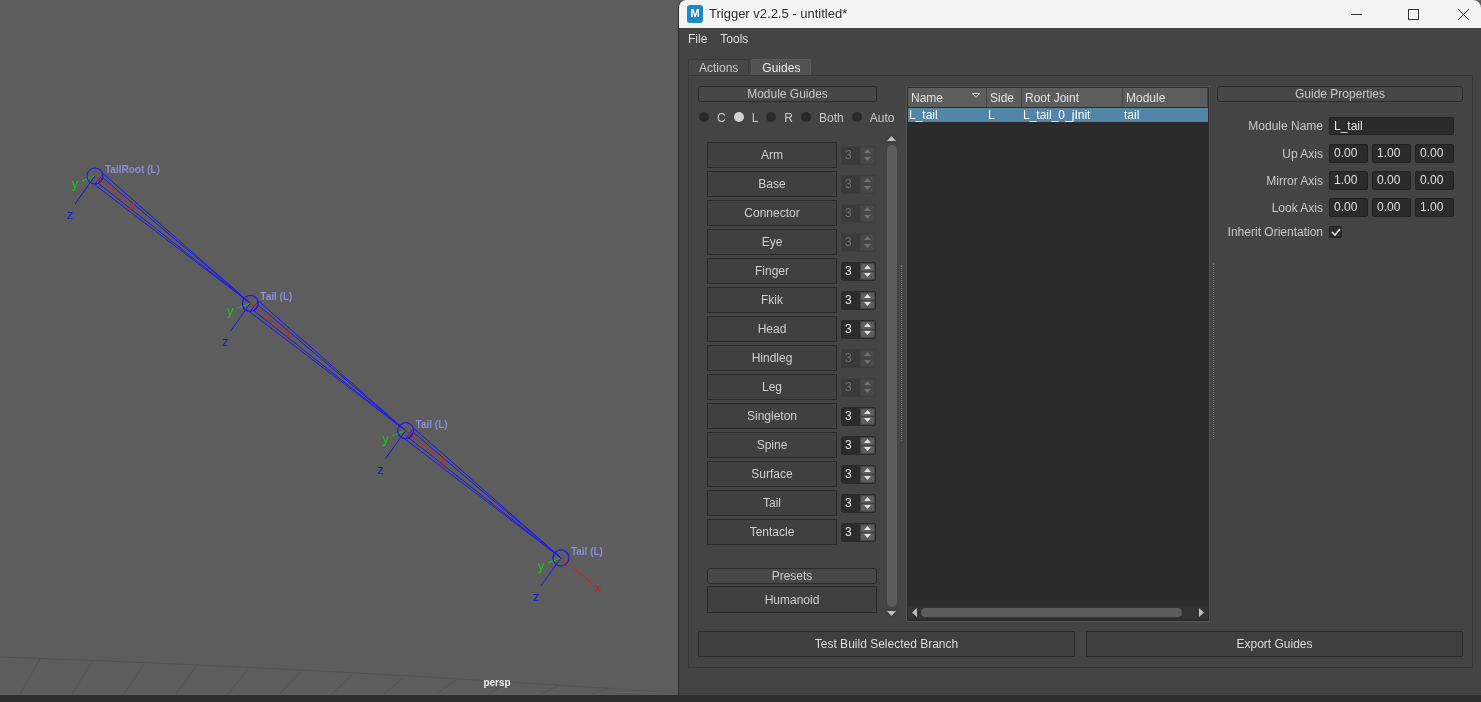 Image resolution: width=1481 pixels, height=702 pixels. Describe the element at coordinates (891, 138) in the screenshot. I see `scroll-up-icon` at that location.